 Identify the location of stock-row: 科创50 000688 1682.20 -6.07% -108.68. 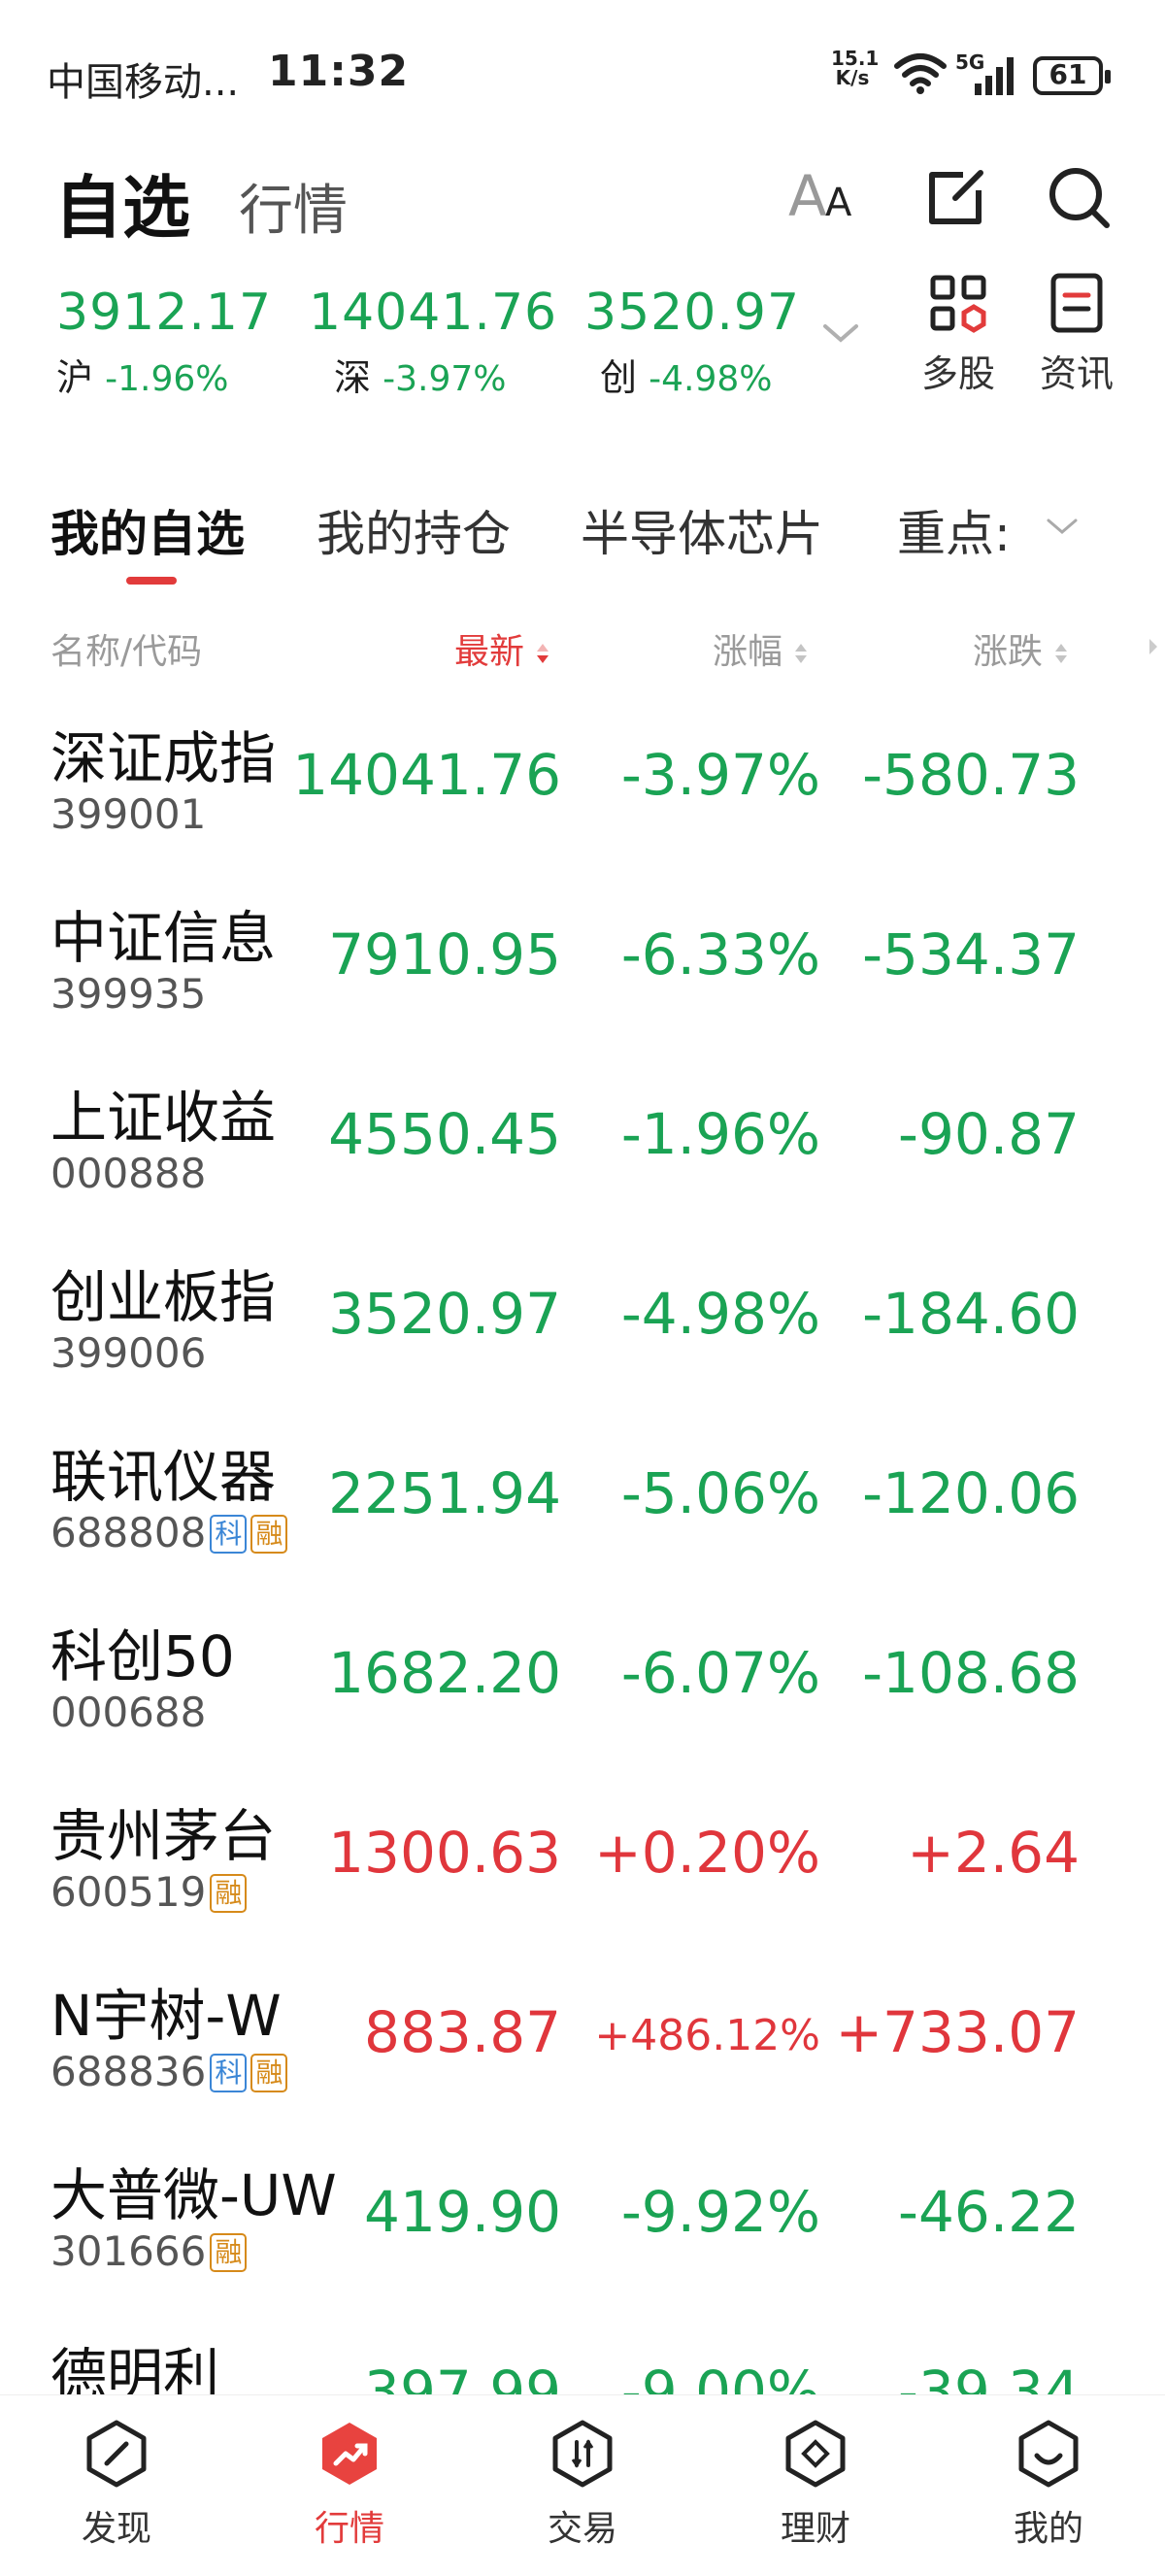
(582, 1701).